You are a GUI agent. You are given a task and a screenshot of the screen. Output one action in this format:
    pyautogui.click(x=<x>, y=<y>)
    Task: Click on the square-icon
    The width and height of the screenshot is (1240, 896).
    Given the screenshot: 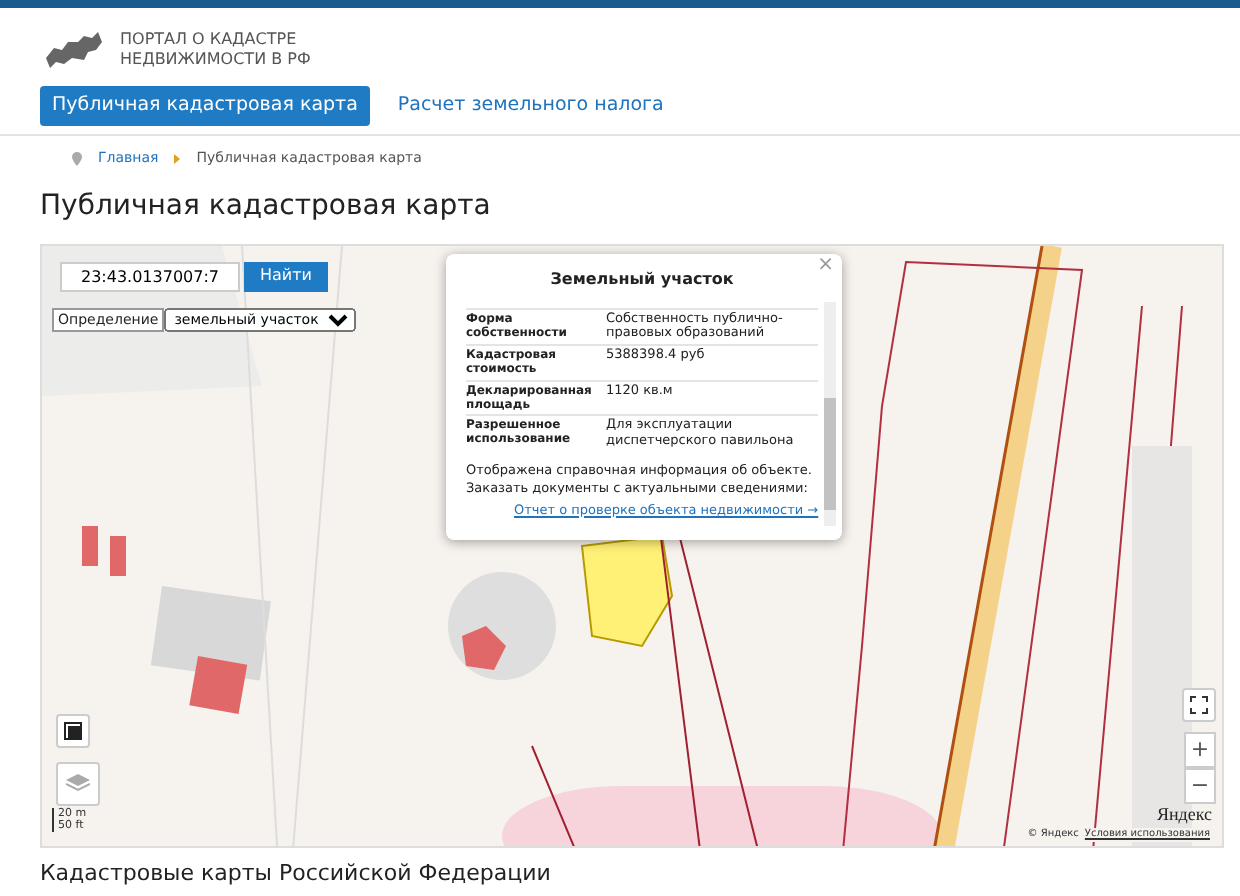 What is the action you would take?
    pyautogui.click(x=73, y=730)
    